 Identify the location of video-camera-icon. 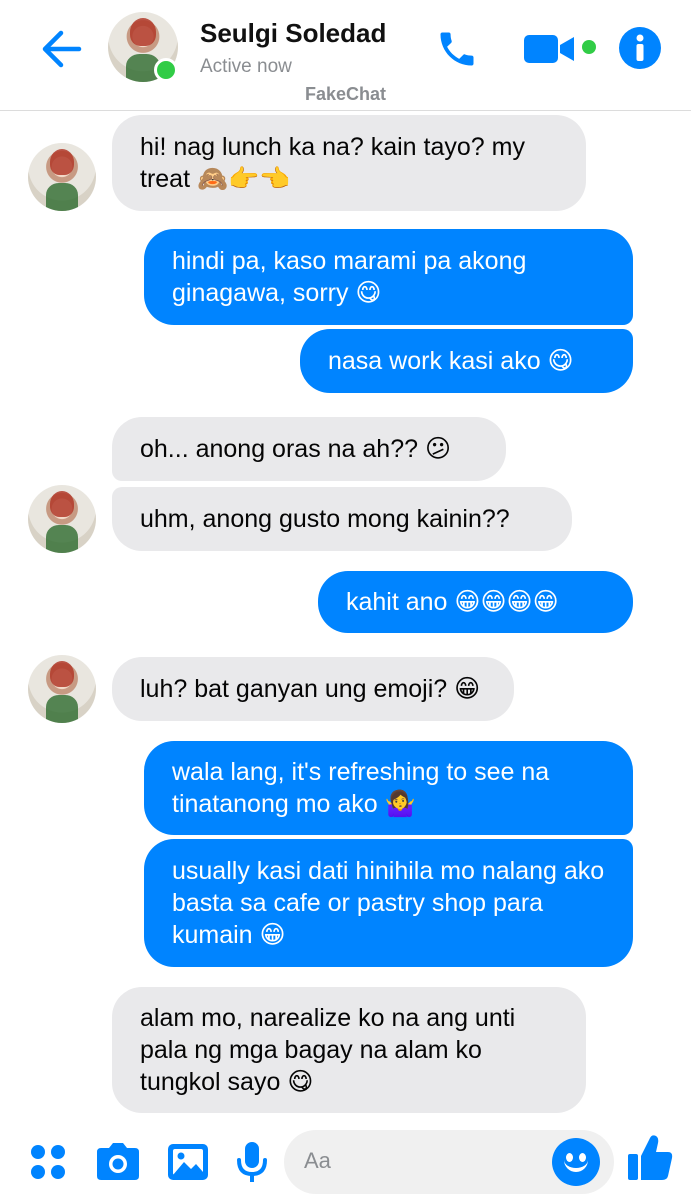
(550, 49).